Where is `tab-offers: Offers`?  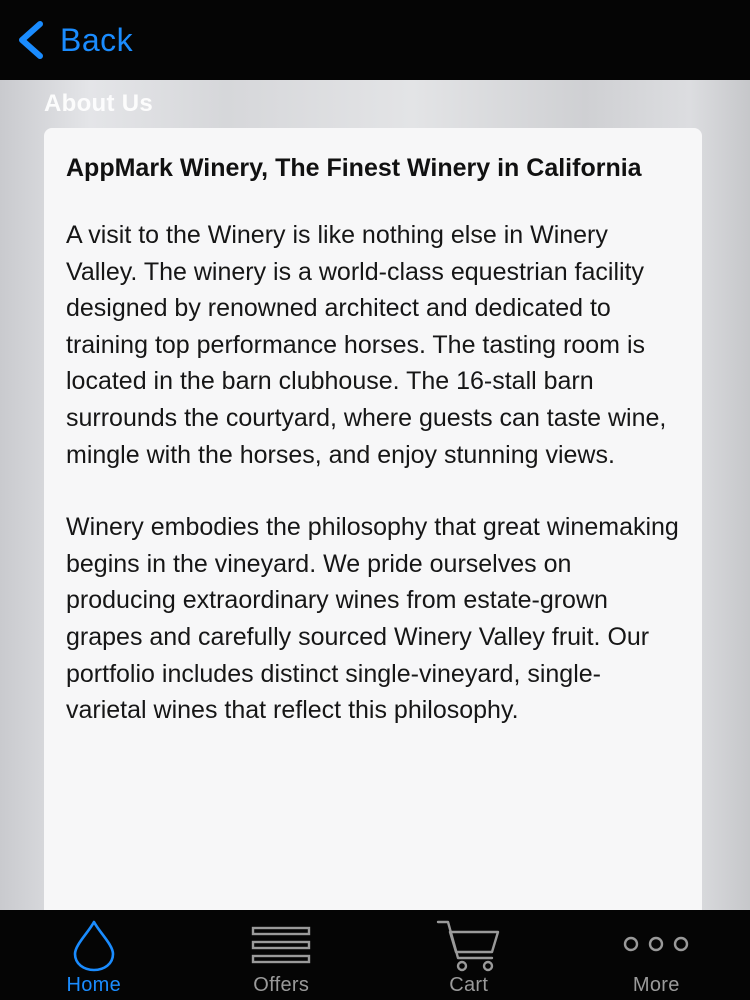
tab-offers: Offers is located at coordinates (282, 955).